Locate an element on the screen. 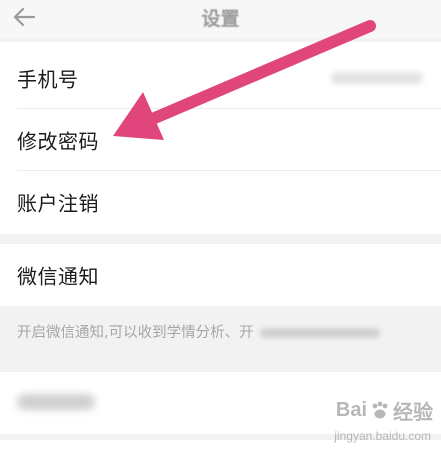 The image size is (441, 450). watermark-url: jingyan.baidu.com is located at coordinates (382, 436).